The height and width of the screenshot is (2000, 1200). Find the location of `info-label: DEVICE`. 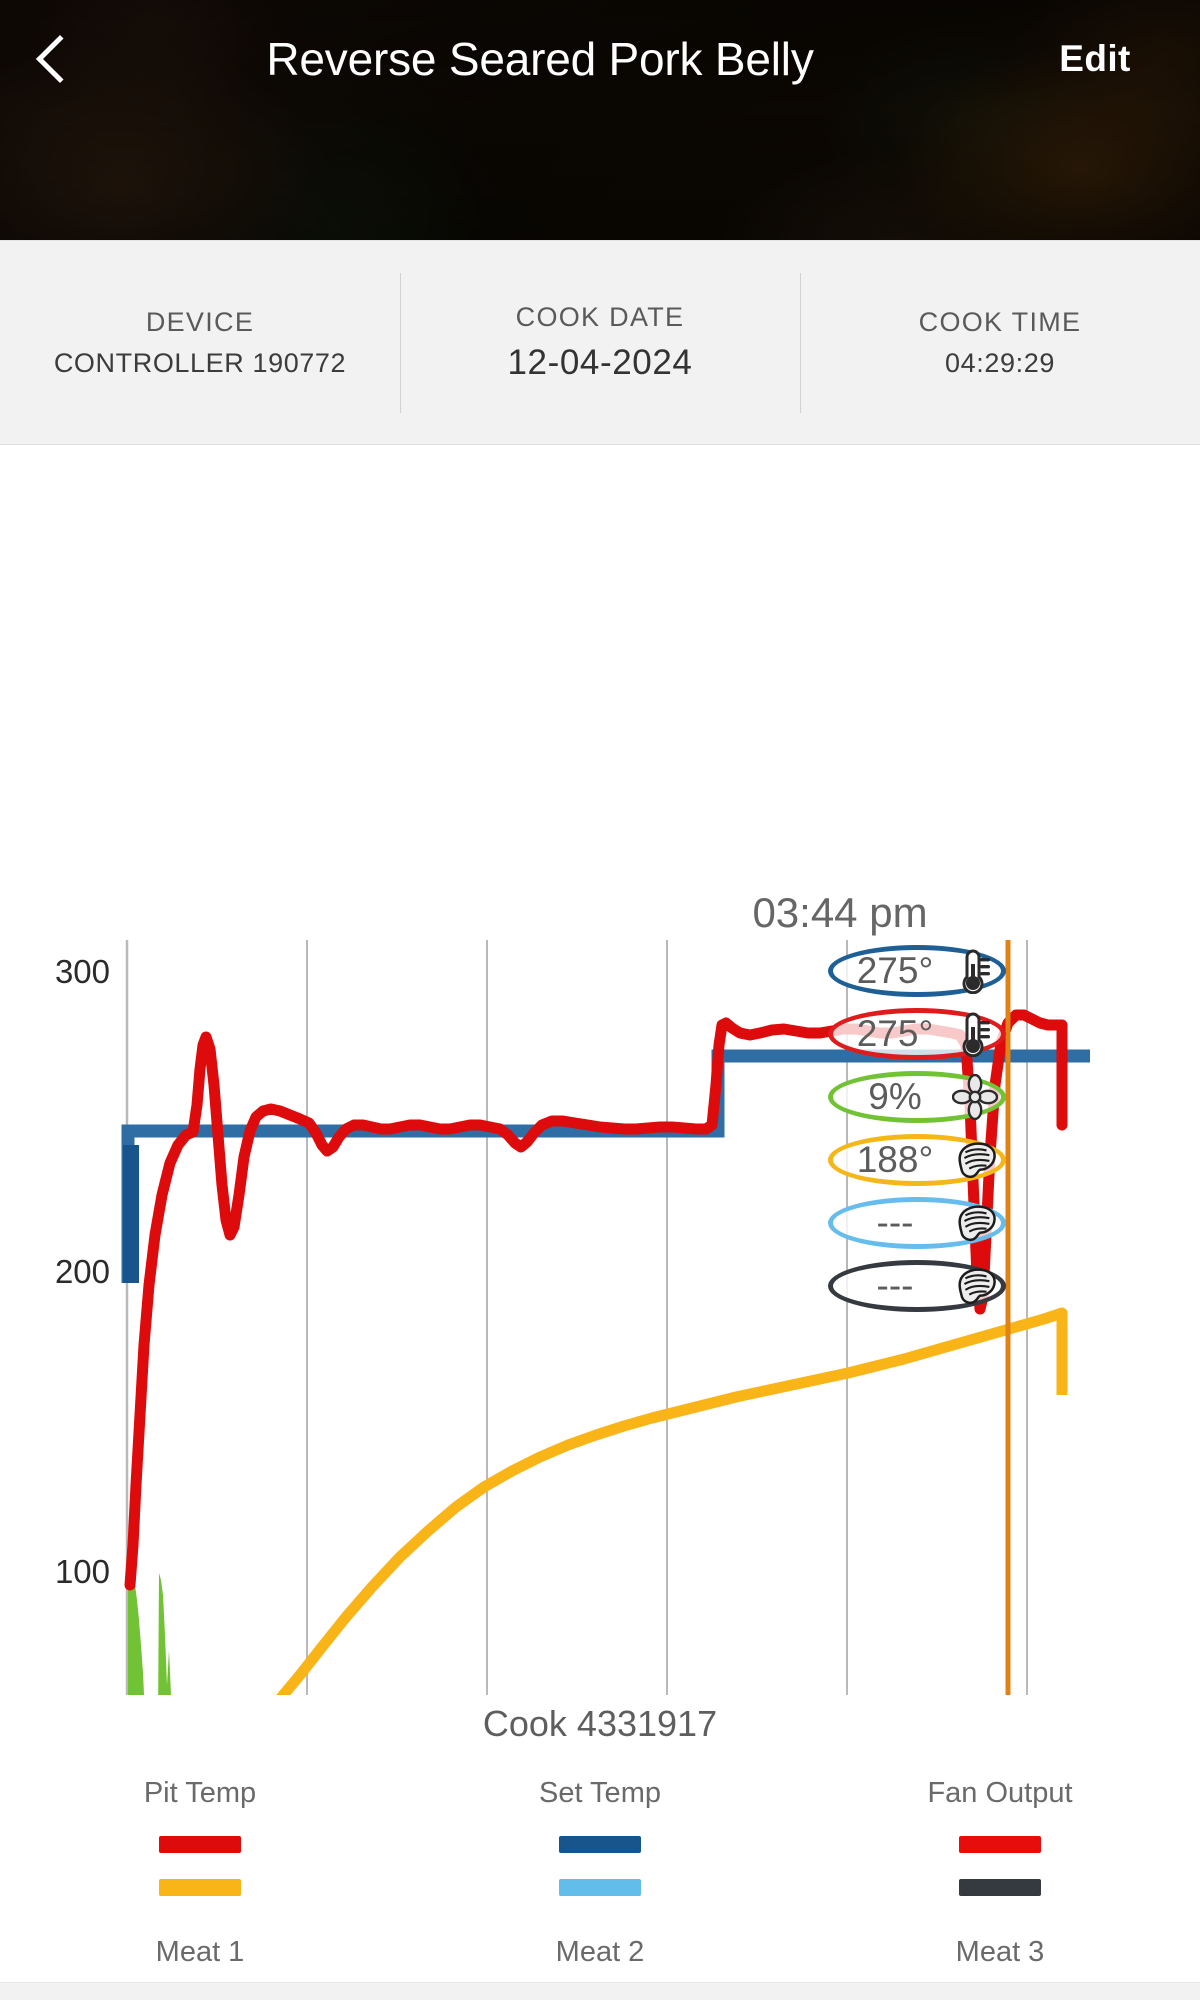

info-label: DEVICE is located at coordinates (200, 321).